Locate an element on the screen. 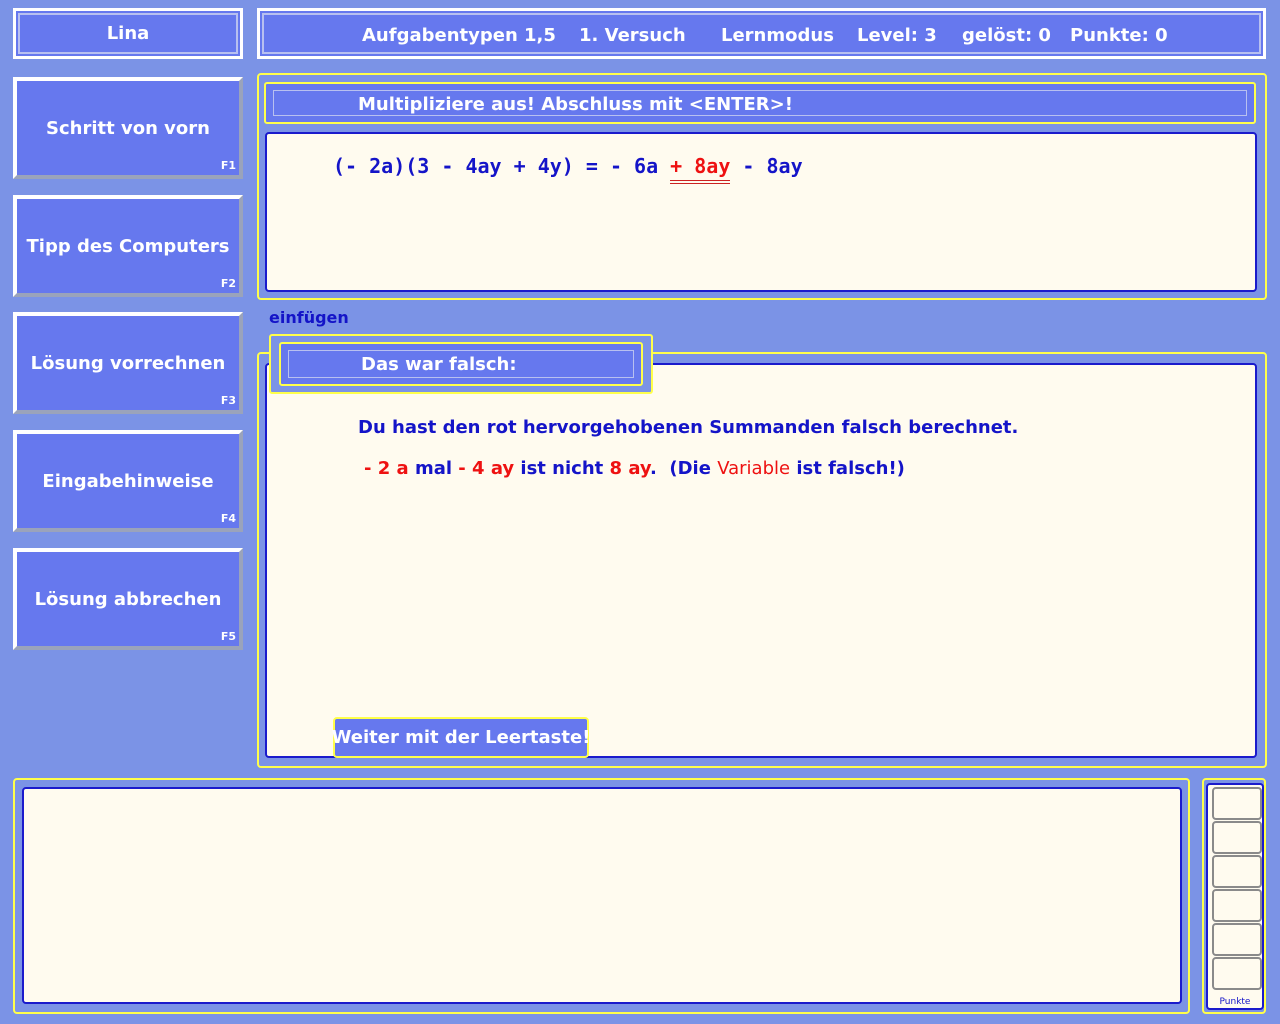 Image resolution: width=1280 pixels, height=1024 pixels. feedback-factor-2: - 4 ay is located at coordinates (486, 468).